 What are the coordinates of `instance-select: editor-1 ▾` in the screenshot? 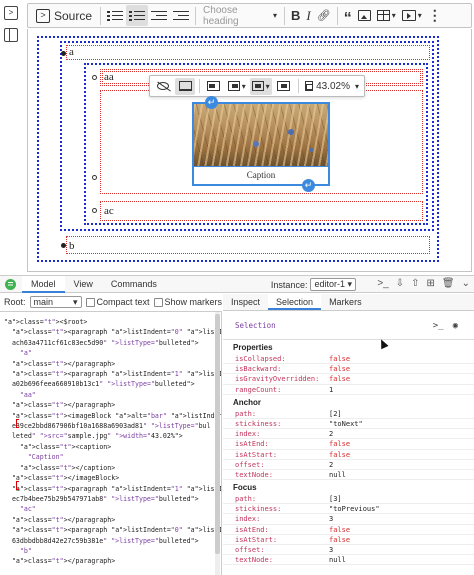 It's located at (333, 284).